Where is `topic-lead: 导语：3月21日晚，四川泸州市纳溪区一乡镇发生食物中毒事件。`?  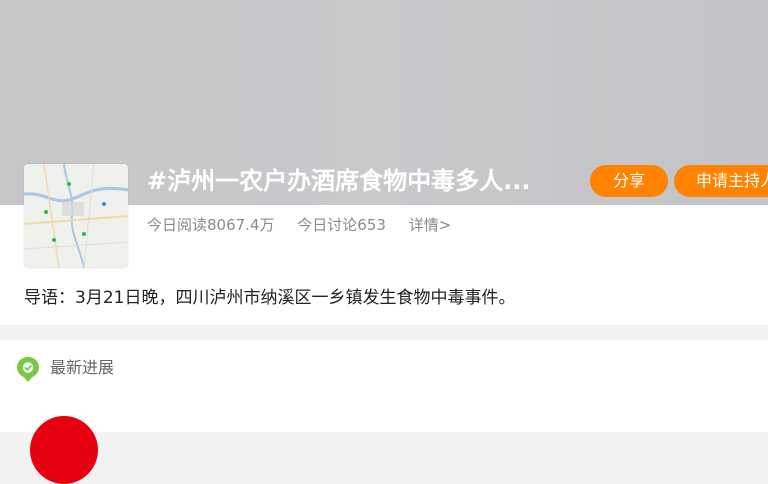
topic-lead: 导语：3月21日晚，四川泸州市纳溪区一乡镇发生食物中毒事件。 is located at coordinates (270, 298).